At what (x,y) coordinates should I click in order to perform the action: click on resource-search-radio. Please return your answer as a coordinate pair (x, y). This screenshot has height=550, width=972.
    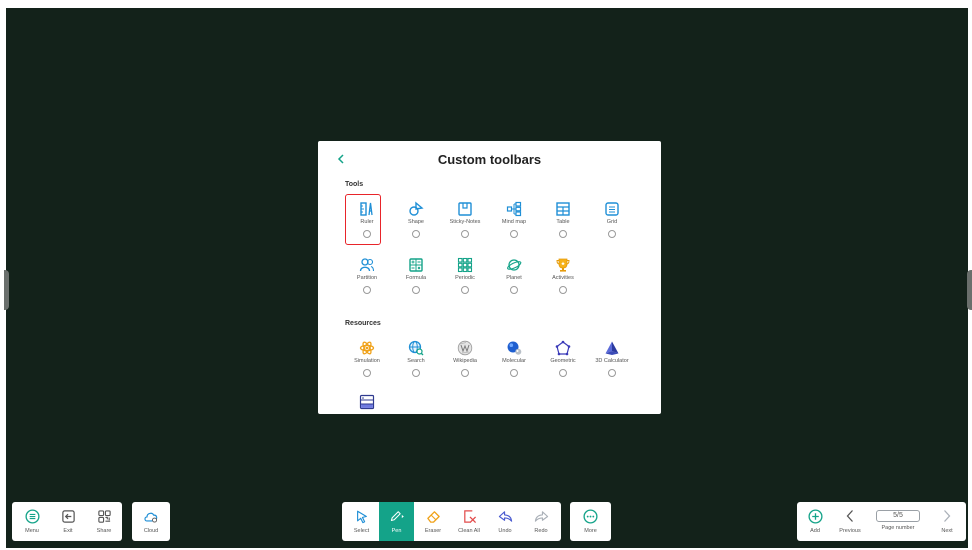
    Looking at the image, I should click on (416, 373).